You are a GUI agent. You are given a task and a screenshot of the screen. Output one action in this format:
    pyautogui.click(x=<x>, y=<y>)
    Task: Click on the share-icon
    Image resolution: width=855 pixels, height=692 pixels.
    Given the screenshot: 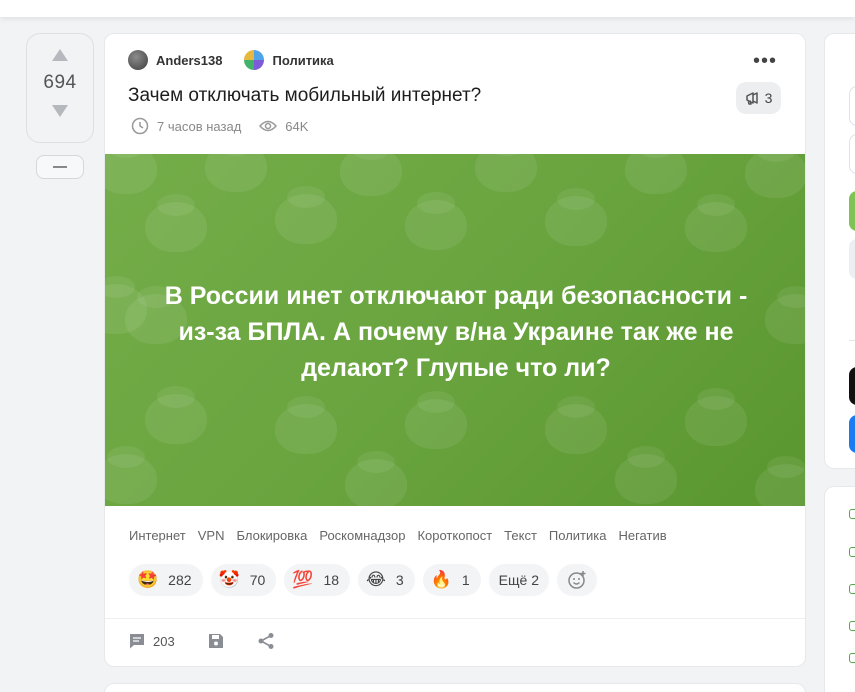 What is the action you would take?
    pyautogui.click(x=266, y=641)
    